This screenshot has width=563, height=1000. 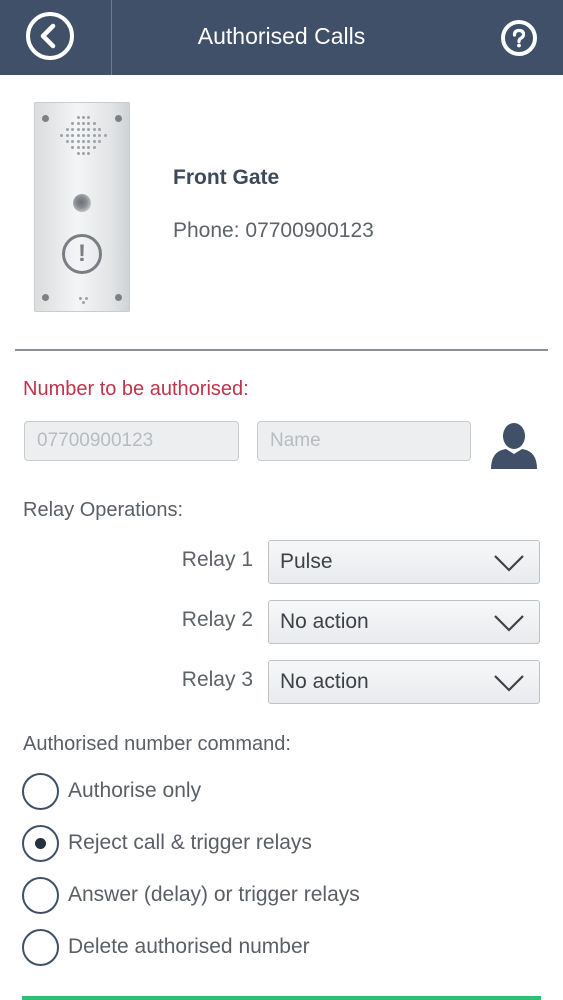 I want to click on name-input, so click(x=364, y=441).